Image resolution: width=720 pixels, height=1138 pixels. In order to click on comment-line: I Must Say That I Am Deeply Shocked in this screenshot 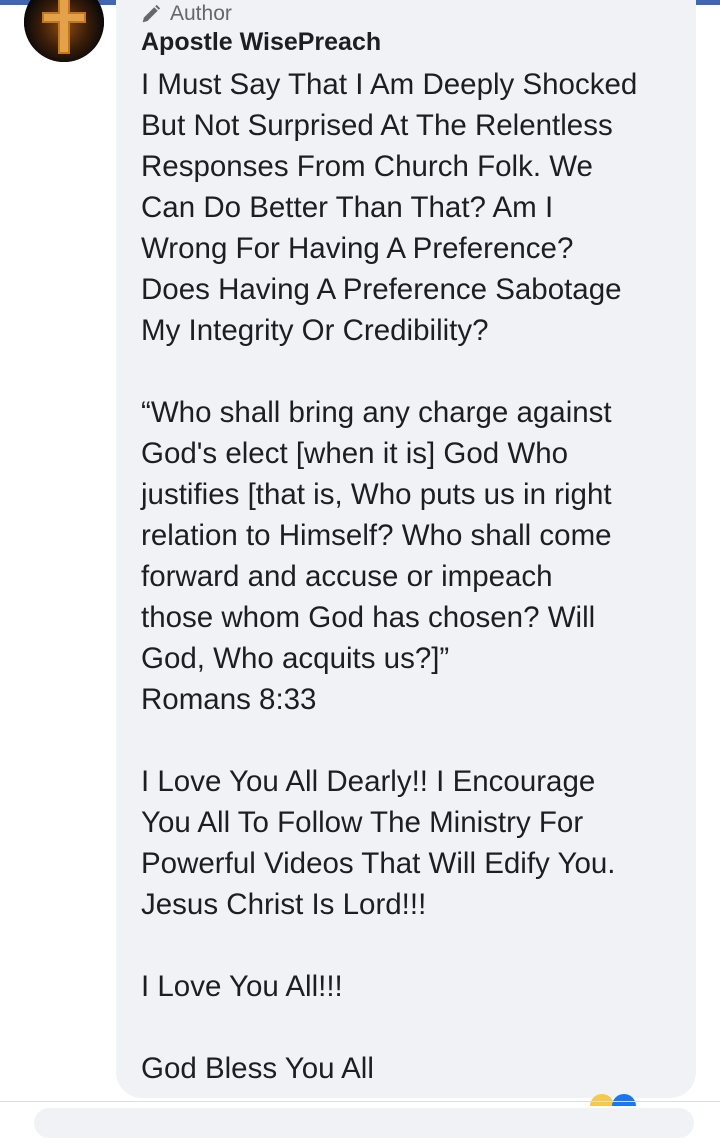, I will do `click(389, 84)`.